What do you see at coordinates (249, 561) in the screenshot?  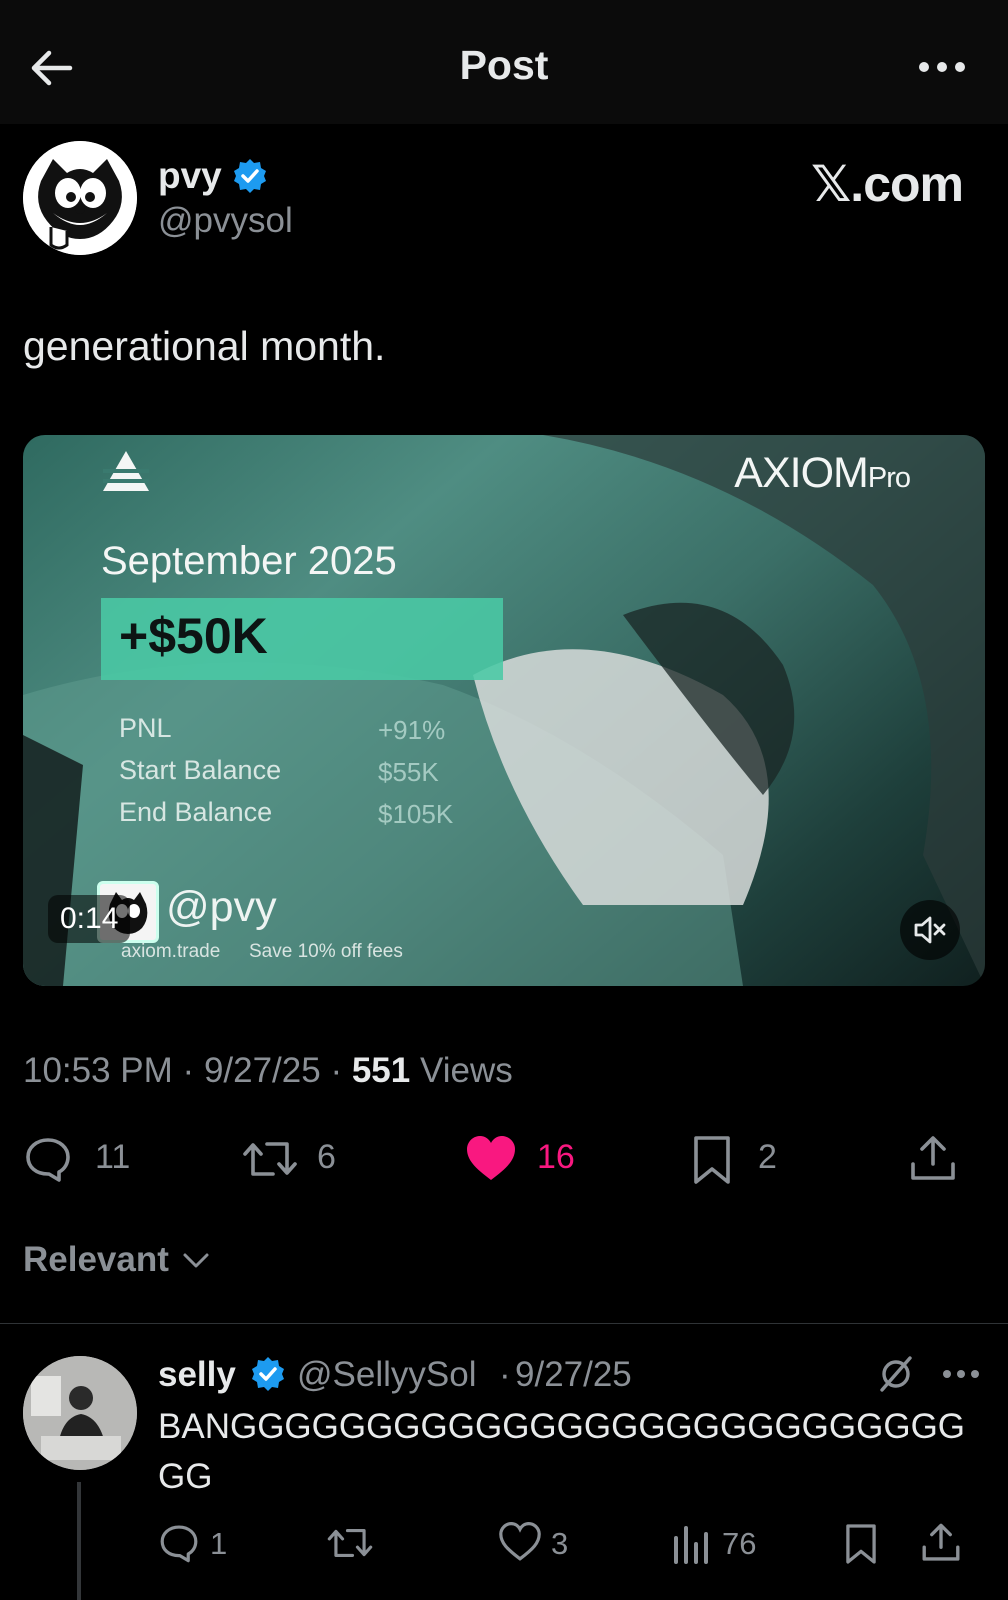 I see `pnl-month: September 2025` at bounding box center [249, 561].